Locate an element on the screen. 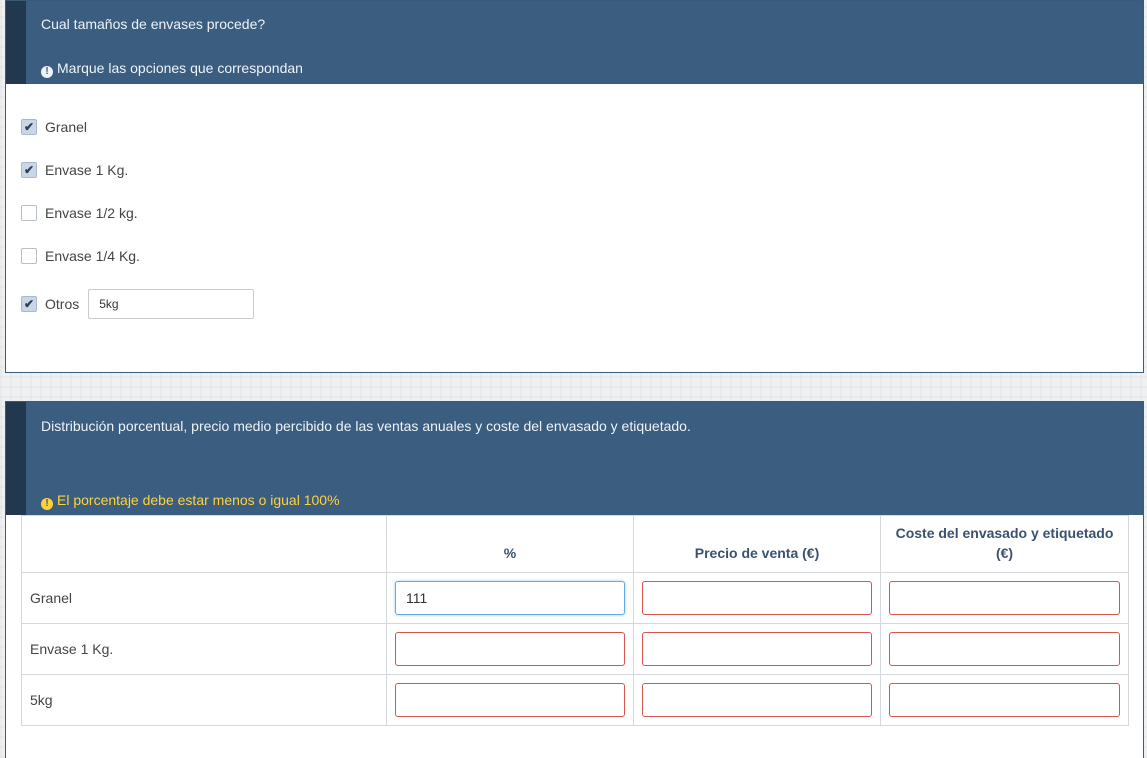 The width and height of the screenshot is (1147, 758). row-label: 5kg is located at coordinates (204, 700).